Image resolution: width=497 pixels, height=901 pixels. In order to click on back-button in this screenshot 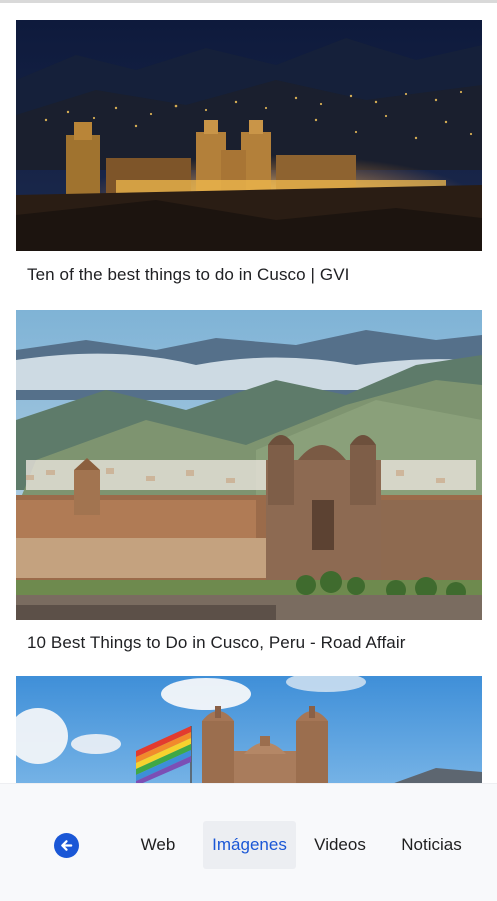, I will do `click(66, 845)`.